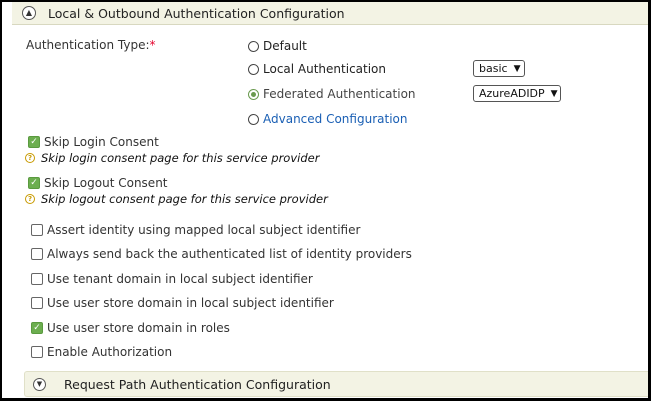 This screenshot has width=654, height=405. I want to click on skip-logout-consent-checkbox: ✓, so click(34, 183).